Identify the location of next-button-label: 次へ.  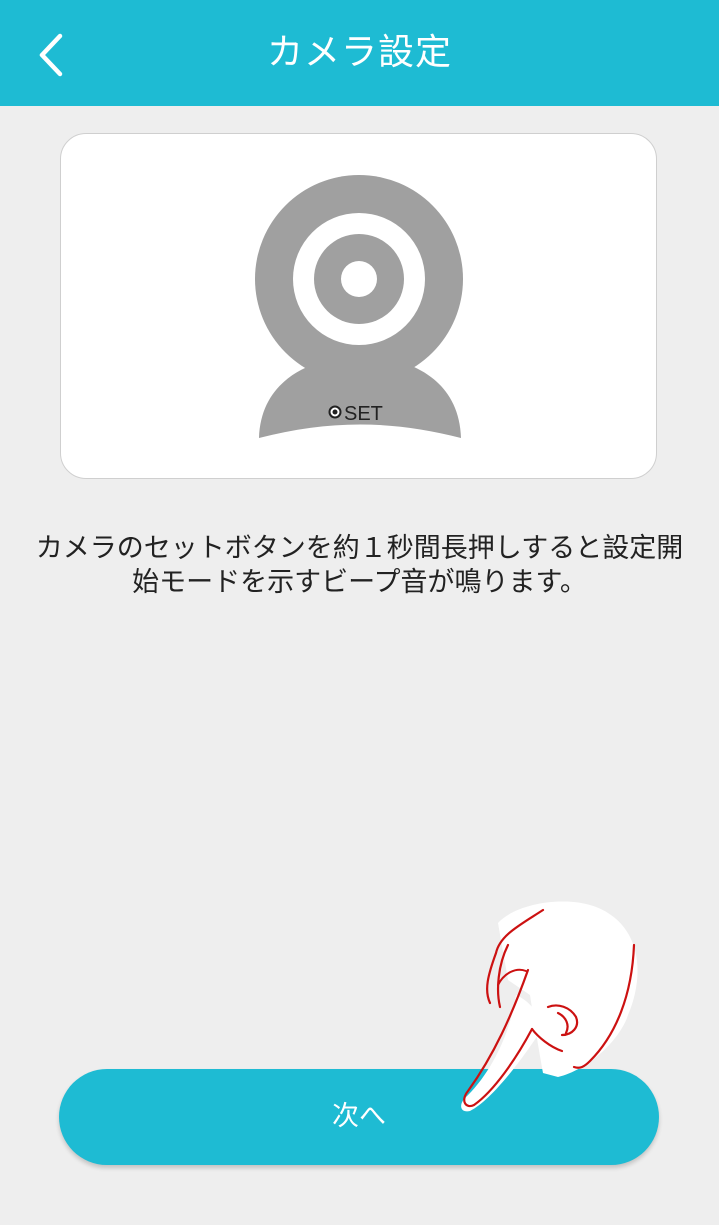
(359, 1116).